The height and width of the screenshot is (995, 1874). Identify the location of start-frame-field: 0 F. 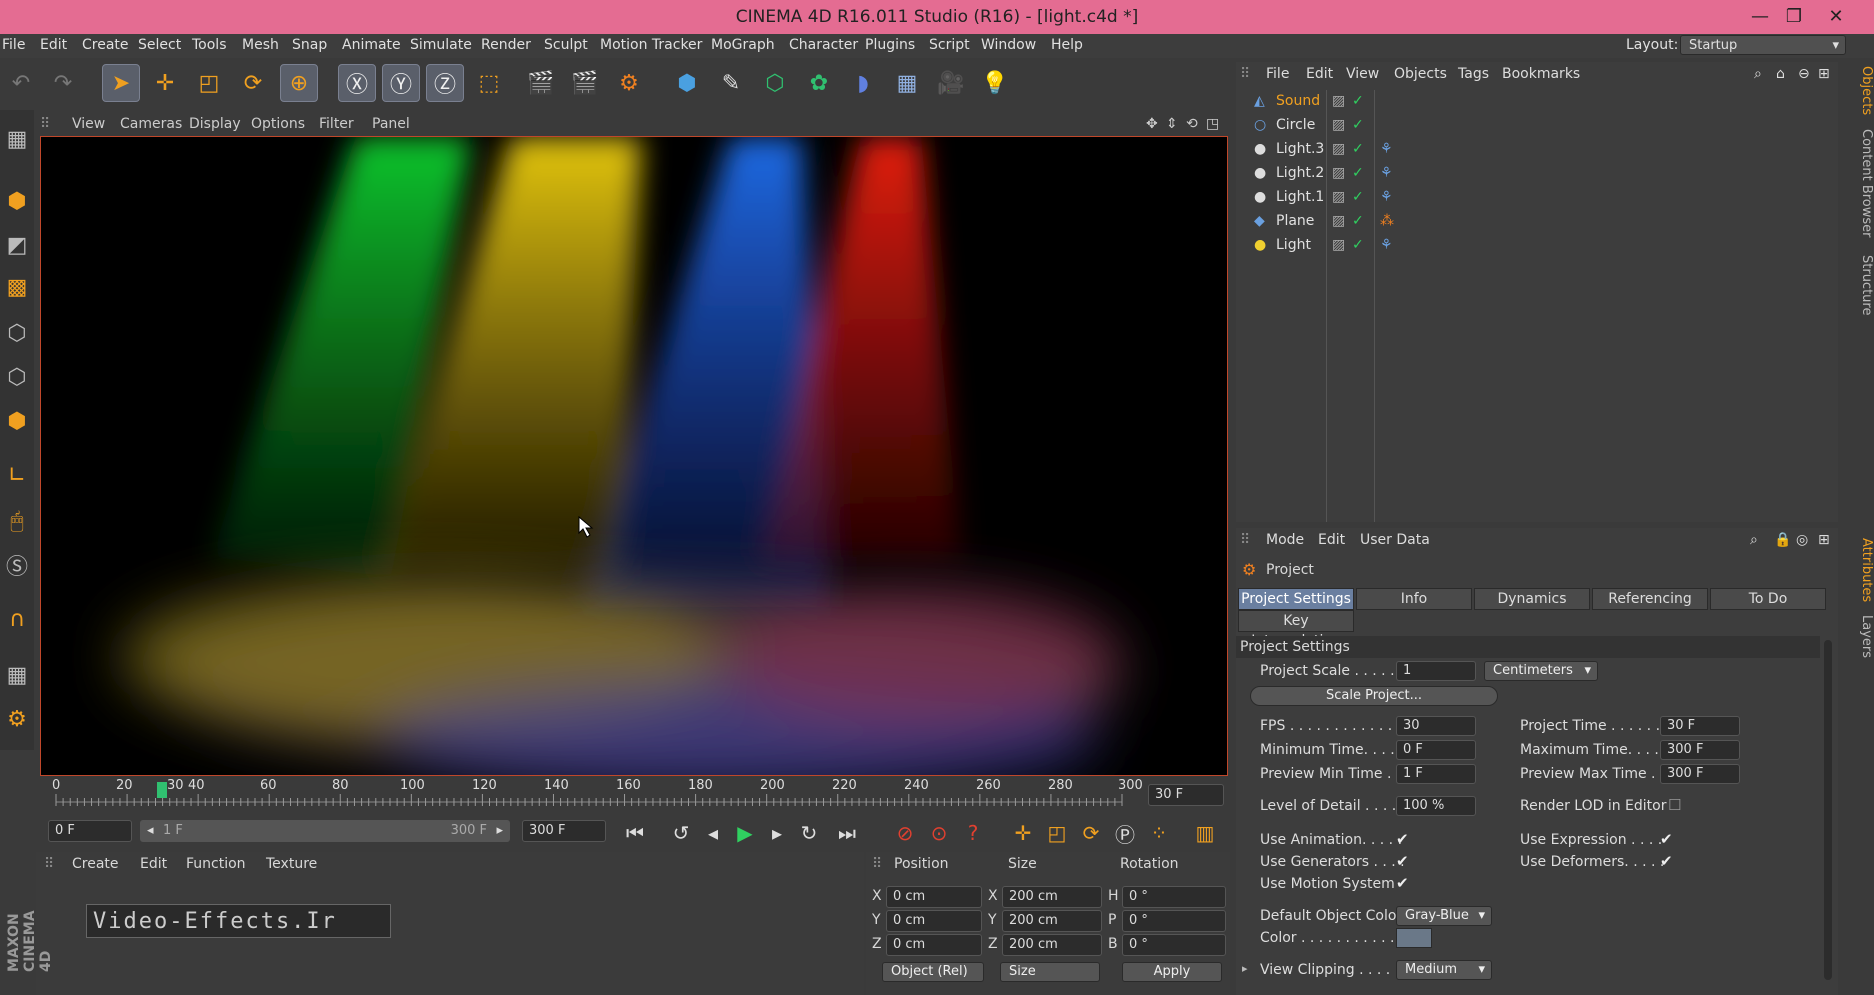
(90, 831).